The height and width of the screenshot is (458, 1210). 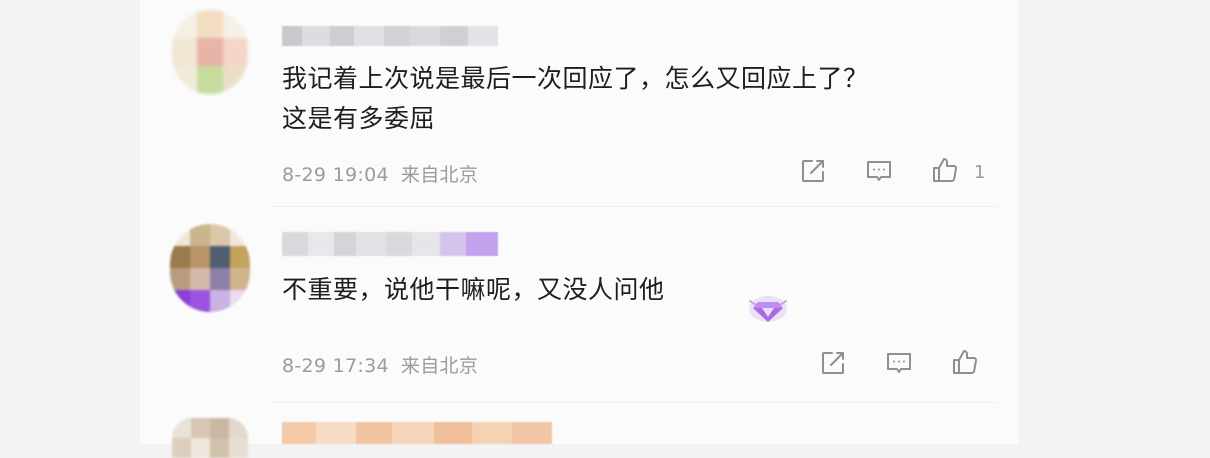 I want to click on comment-text: 我记着上次说是最后一次回应了，怎么又回应上了？ 这是有多委屈, so click(x=575, y=99).